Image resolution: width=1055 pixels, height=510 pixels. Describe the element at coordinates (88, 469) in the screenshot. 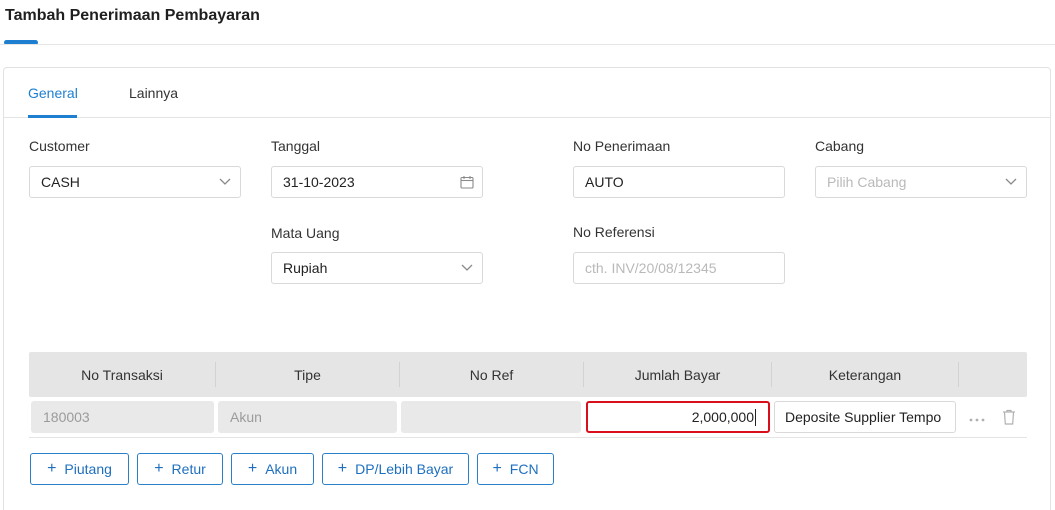

I see `add-piutang-label: Piutang` at that location.